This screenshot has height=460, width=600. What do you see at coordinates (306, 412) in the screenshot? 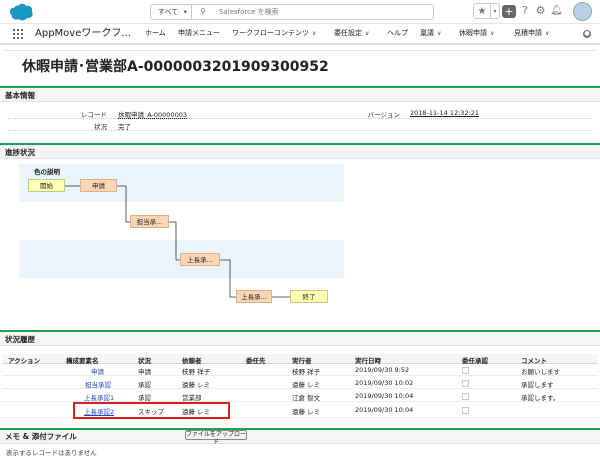
I see `history-executor: 遠藤 レミ` at bounding box center [306, 412].